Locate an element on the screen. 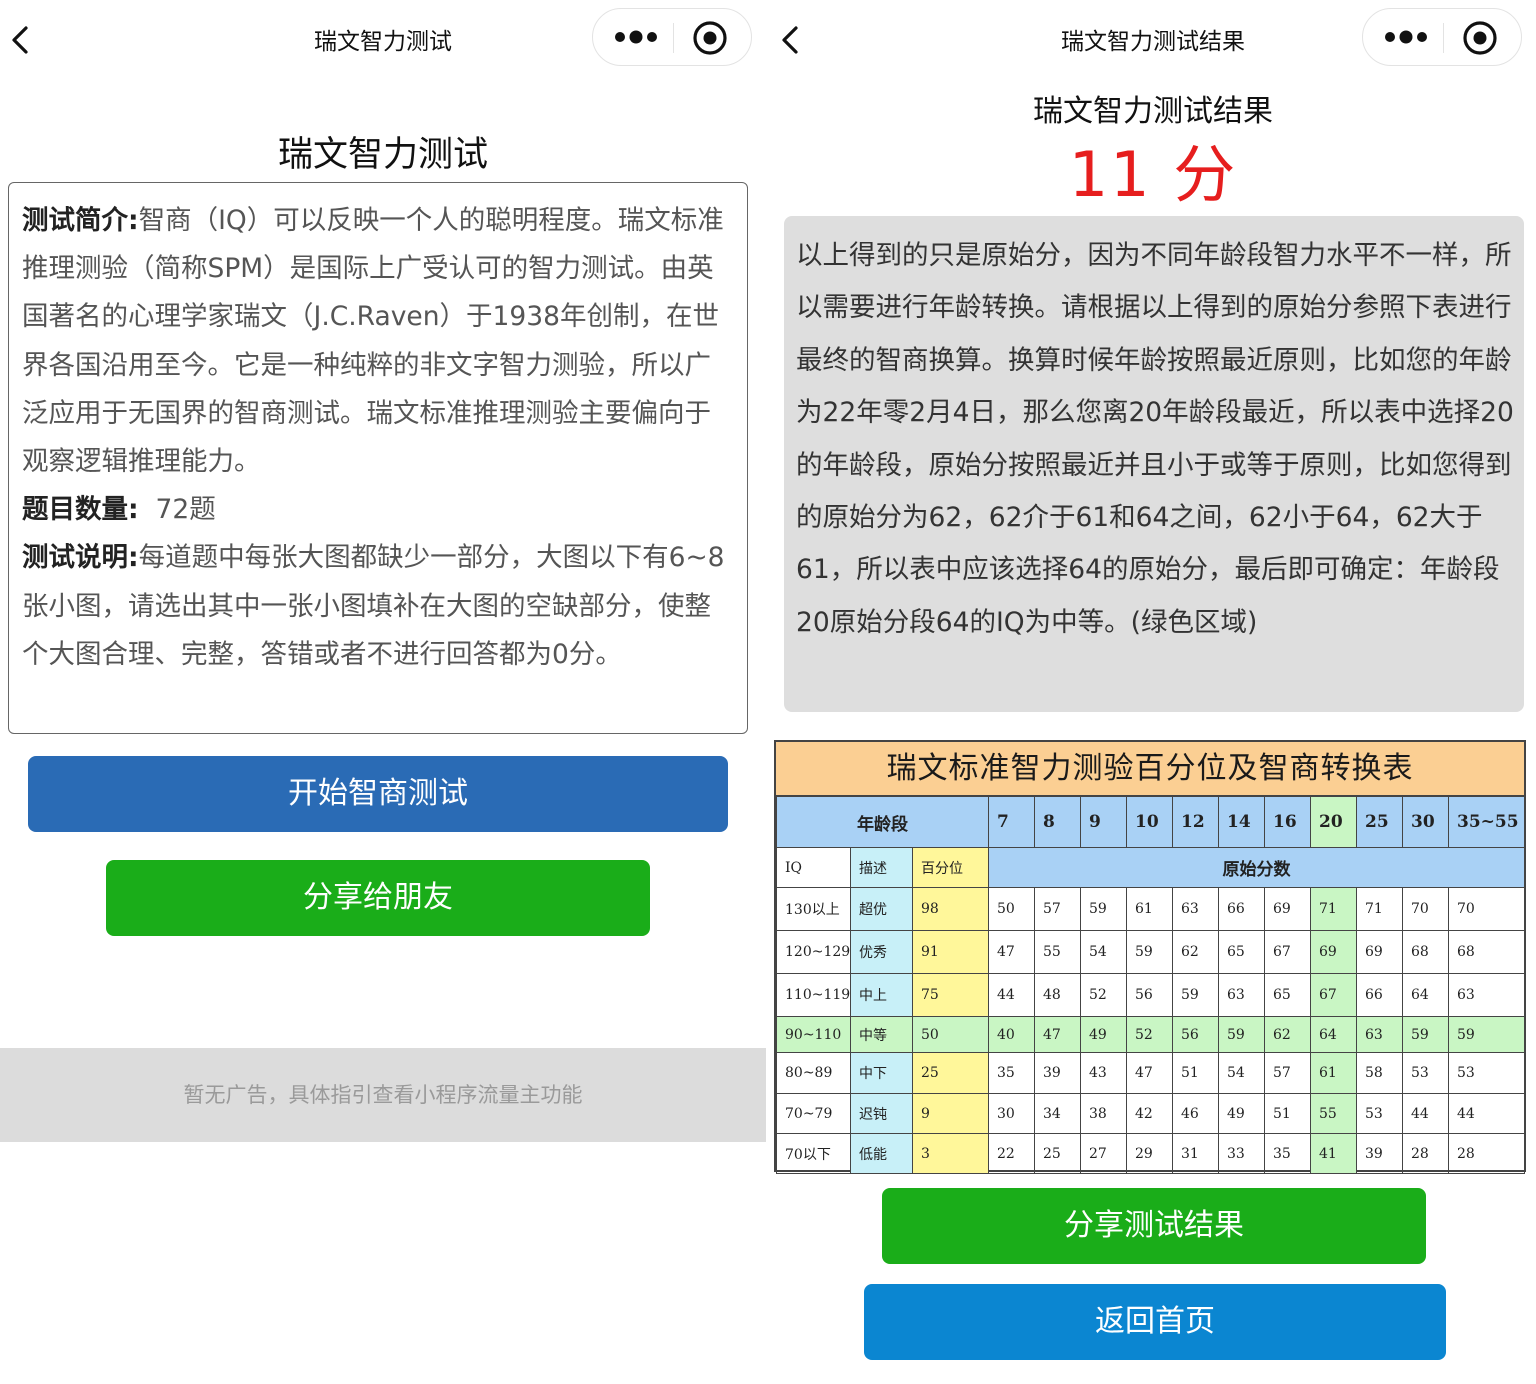 This screenshot has width=1536, height=1384. raw-score-cell: 31 is located at coordinates (1196, 1153).